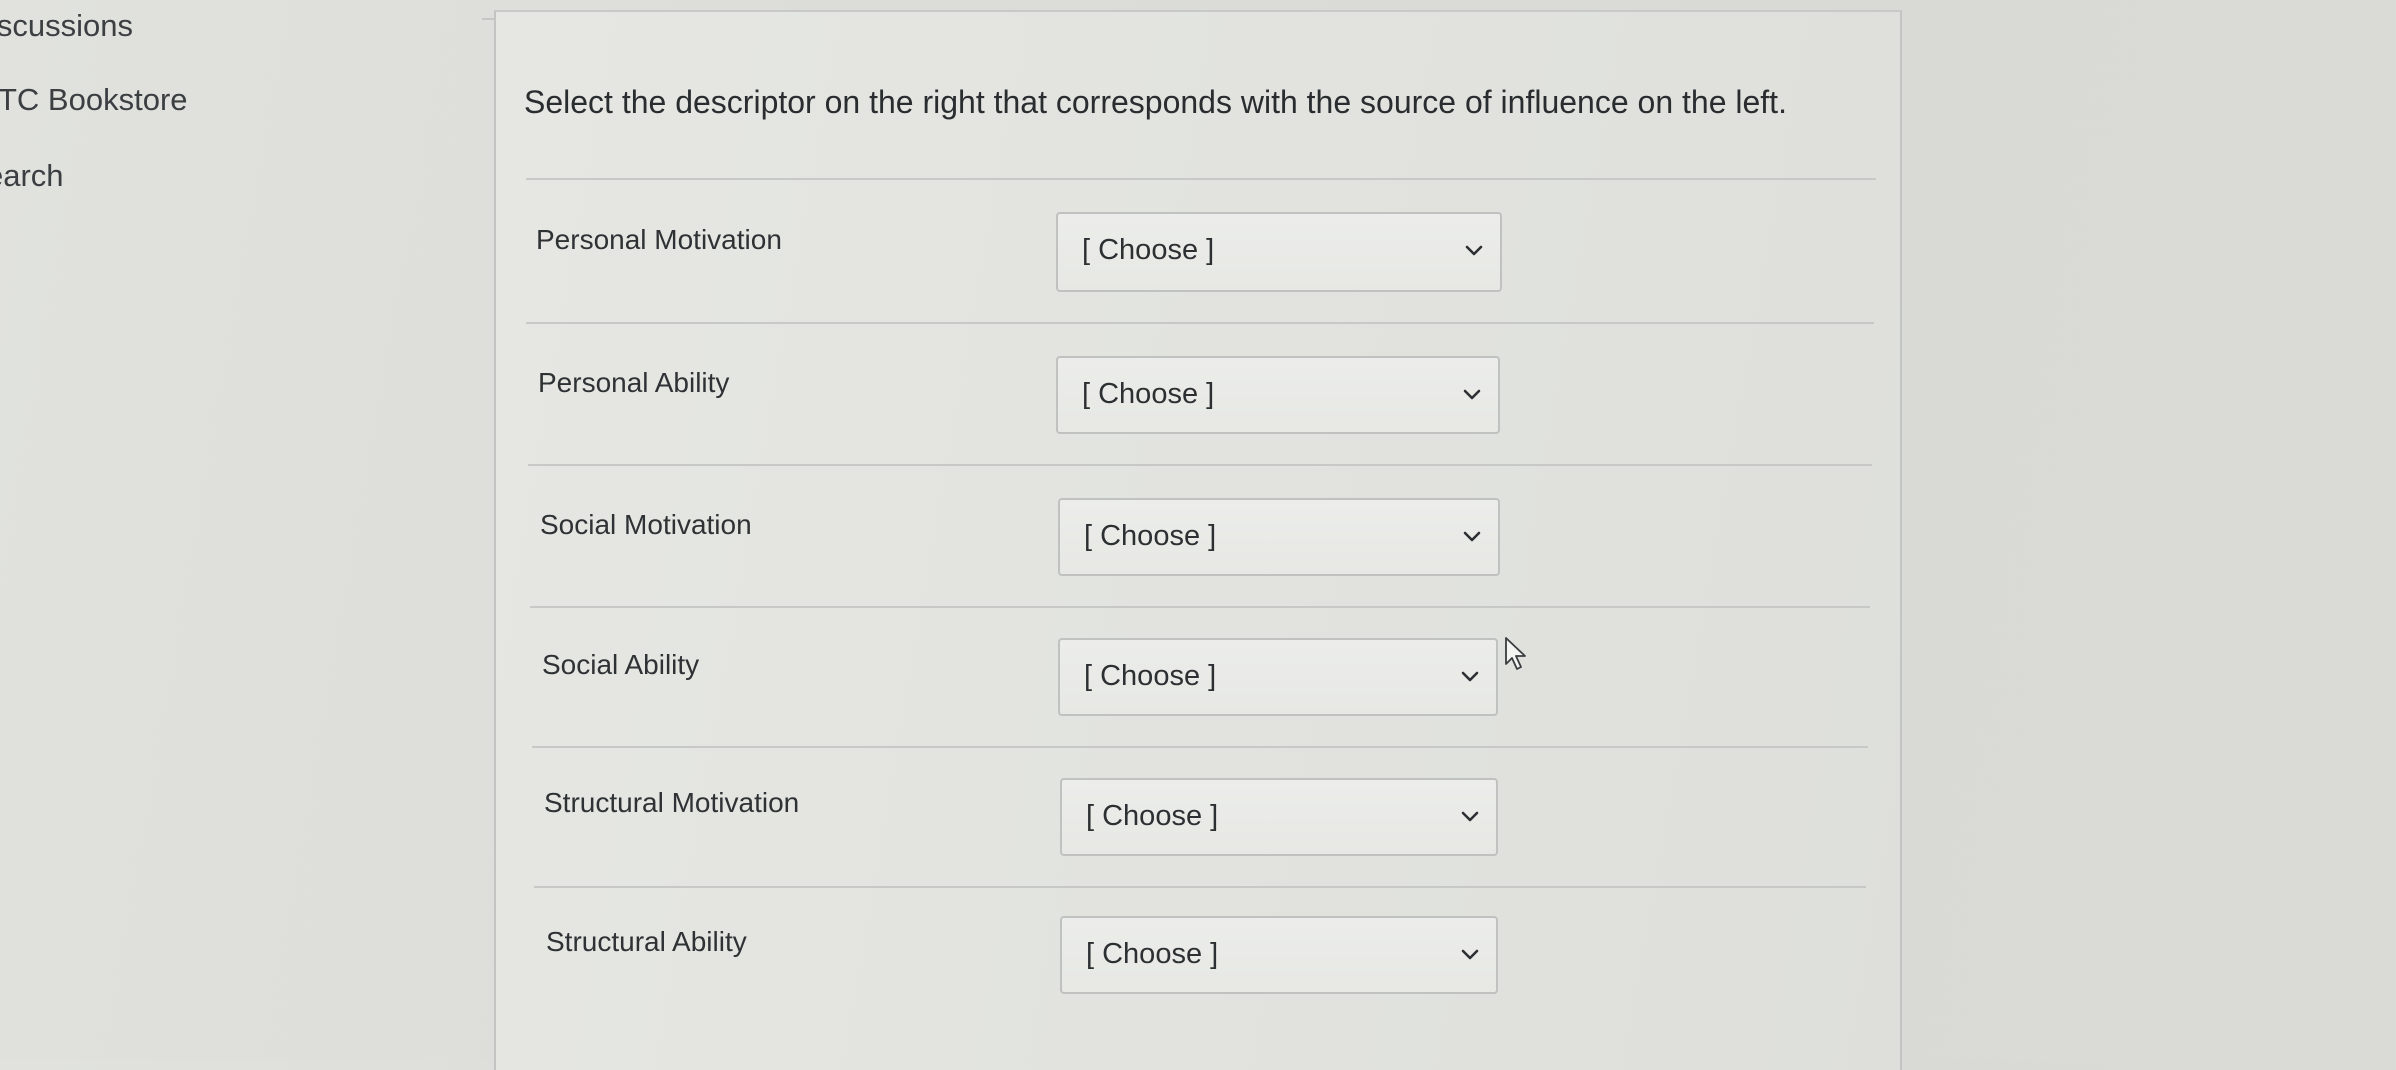  Describe the element at coordinates (94, 100) in the screenshot. I see `nav-link-bookstore: TC Bookstore` at that location.